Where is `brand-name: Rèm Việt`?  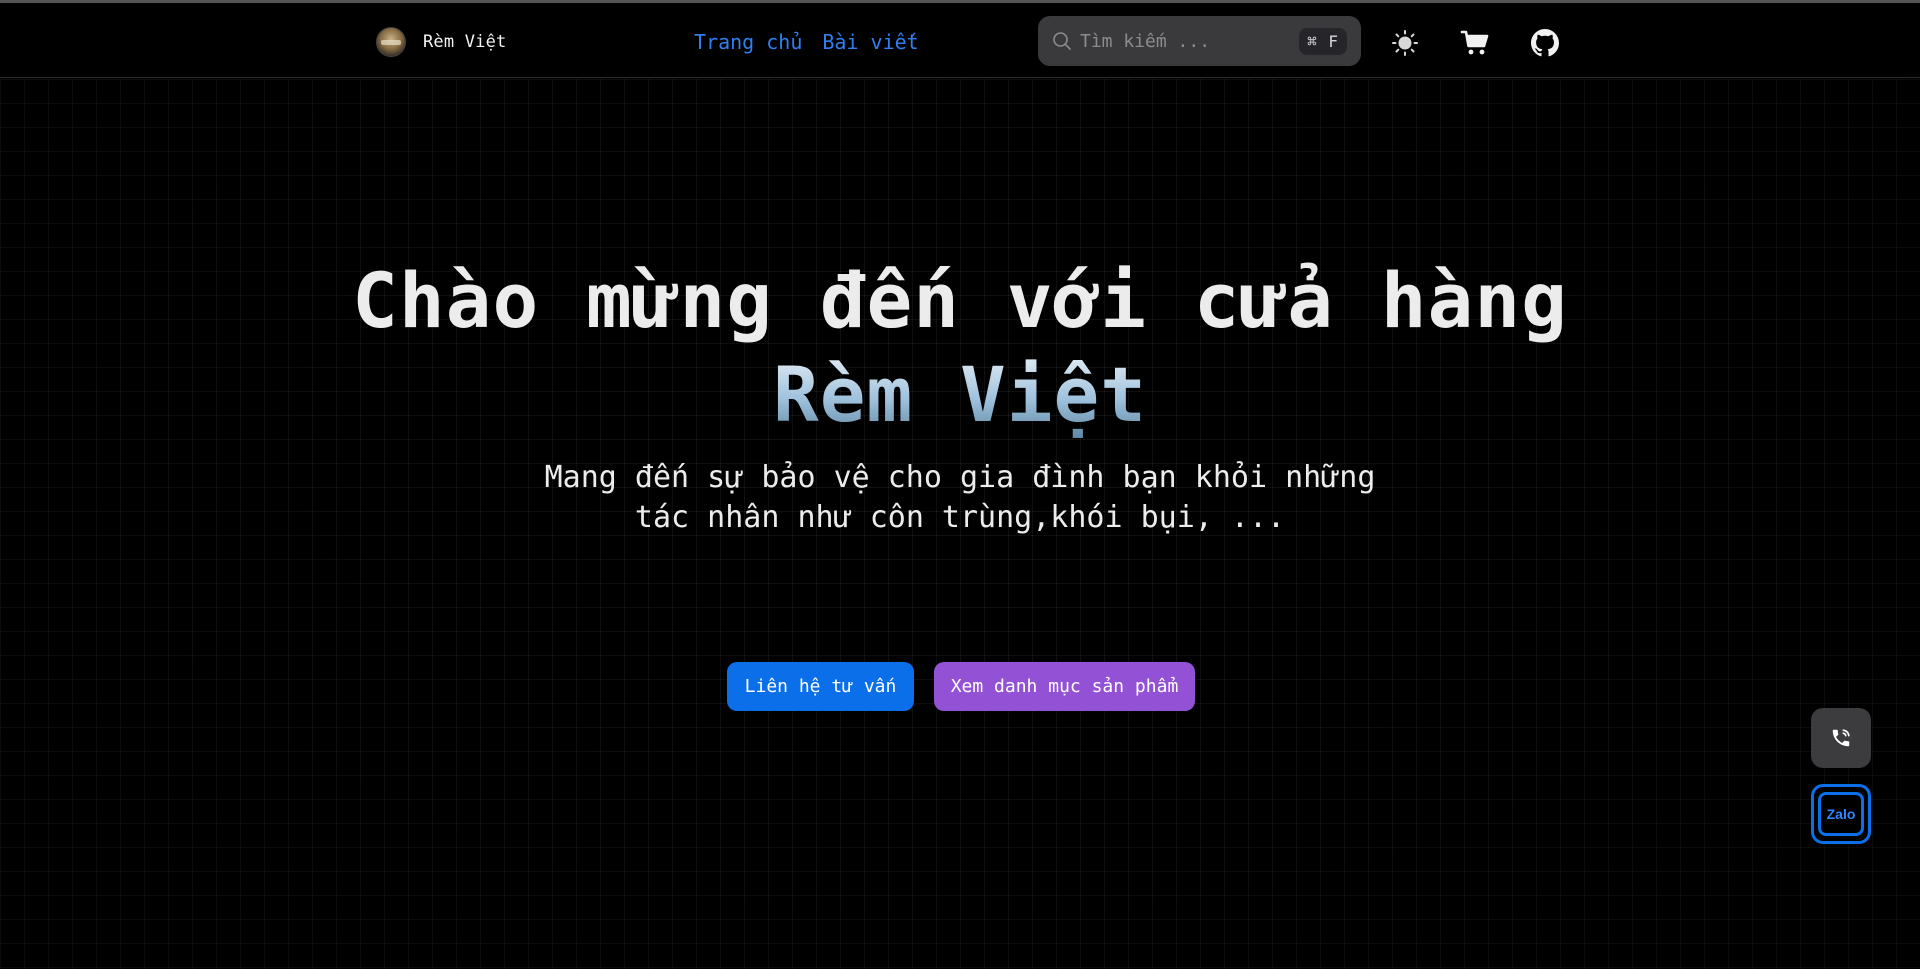
brand-name: Rèm Việt is located at coordinates (465, 42).